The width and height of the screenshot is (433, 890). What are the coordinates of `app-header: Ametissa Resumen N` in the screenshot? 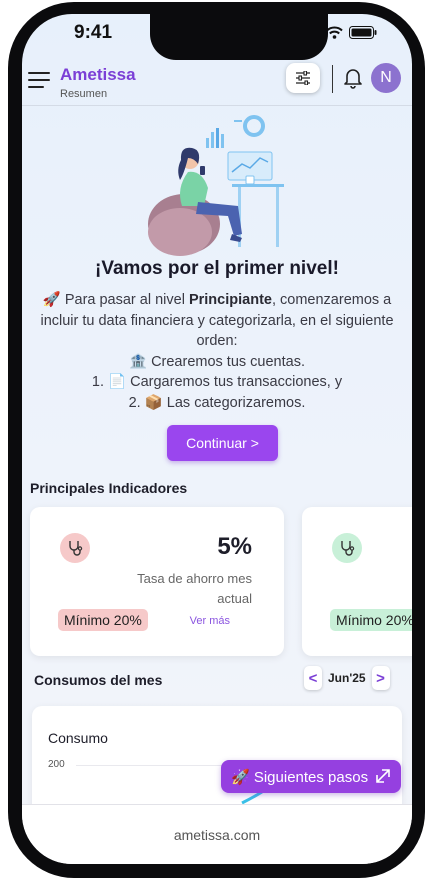 It's located at (217, 83).